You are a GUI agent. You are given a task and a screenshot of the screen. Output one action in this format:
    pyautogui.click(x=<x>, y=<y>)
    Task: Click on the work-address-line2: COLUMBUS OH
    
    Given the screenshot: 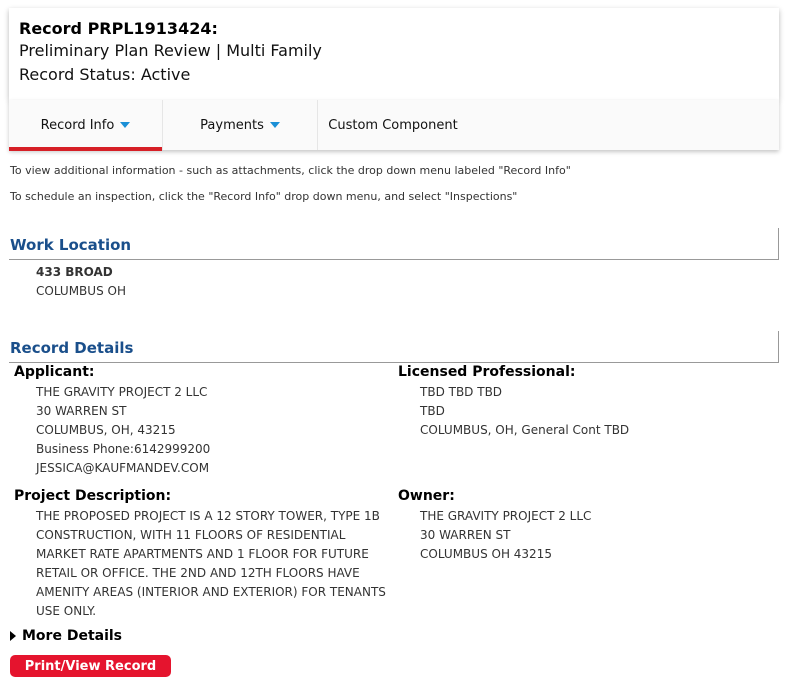 What is the action you would take?
    pyautogui.click(x=81, y=291)
    